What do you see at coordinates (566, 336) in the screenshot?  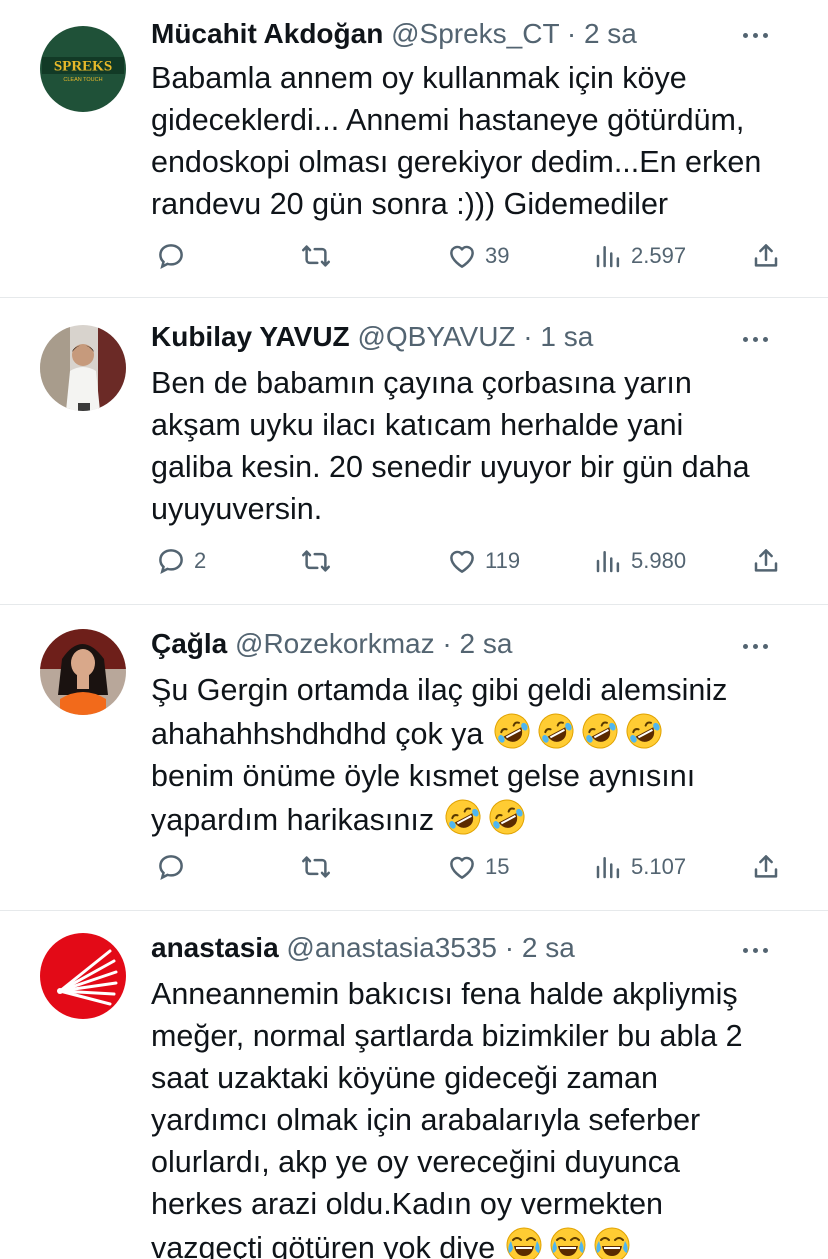 I see `tweet-time: 1 sa` at bounding box center [566, 336].